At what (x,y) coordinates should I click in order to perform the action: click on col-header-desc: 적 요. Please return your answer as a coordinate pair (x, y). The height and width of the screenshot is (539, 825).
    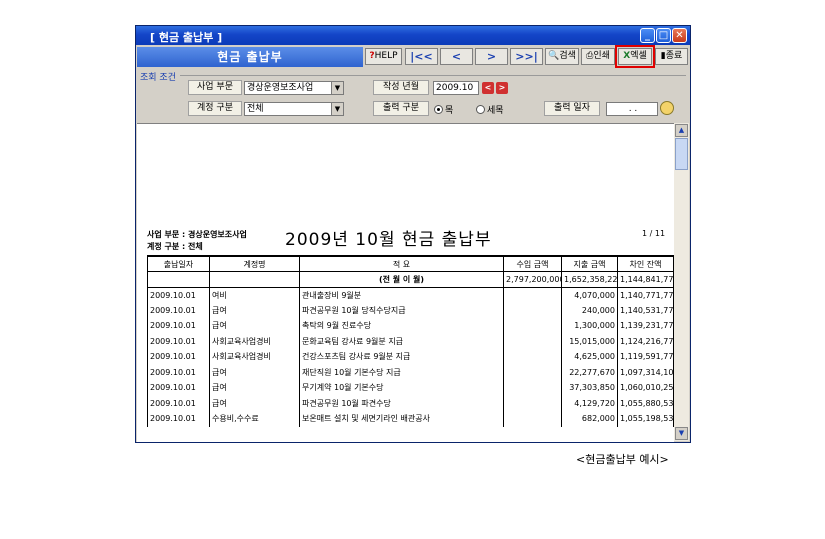
    Looking at the image, I should click on (401, 263).